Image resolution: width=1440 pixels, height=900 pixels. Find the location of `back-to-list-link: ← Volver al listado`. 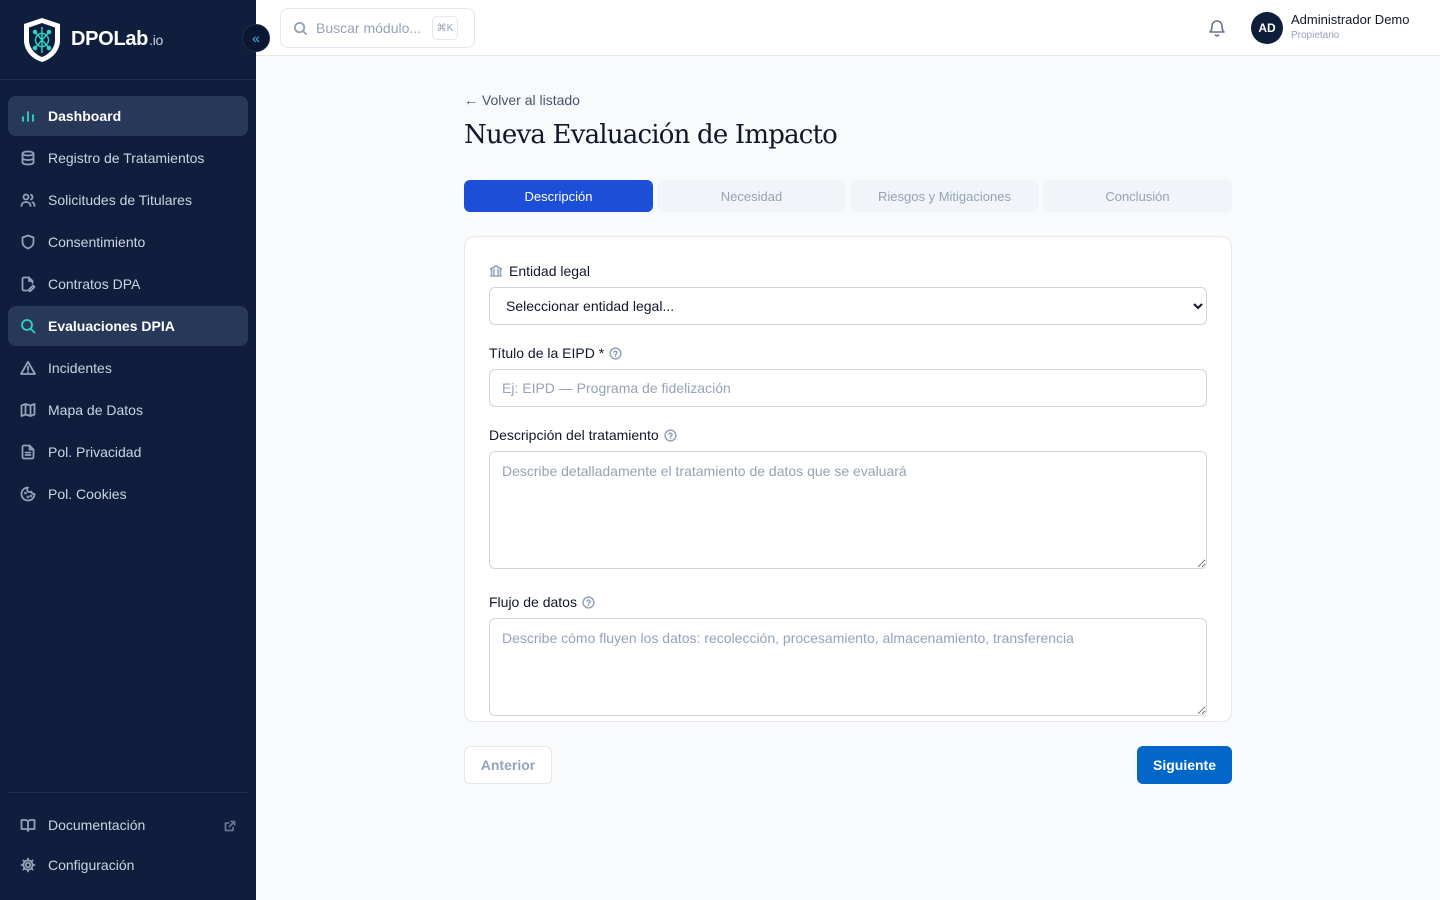

back-to-list-link: ← Volver al listado is located at coordinates (522, 100).